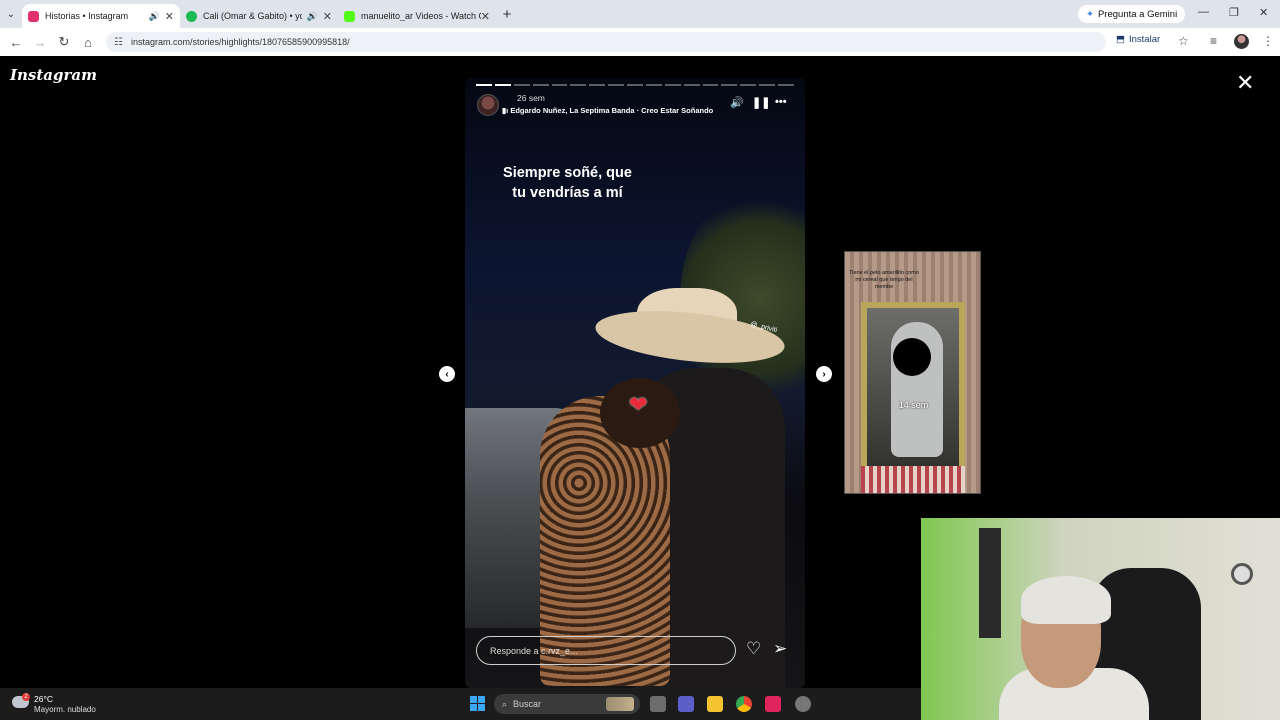 The image size is (1280, 720). What do you see at coordinates (477, 703) in the screenshot?
I see `windows-start-icon` at bounding box center [477, 703].